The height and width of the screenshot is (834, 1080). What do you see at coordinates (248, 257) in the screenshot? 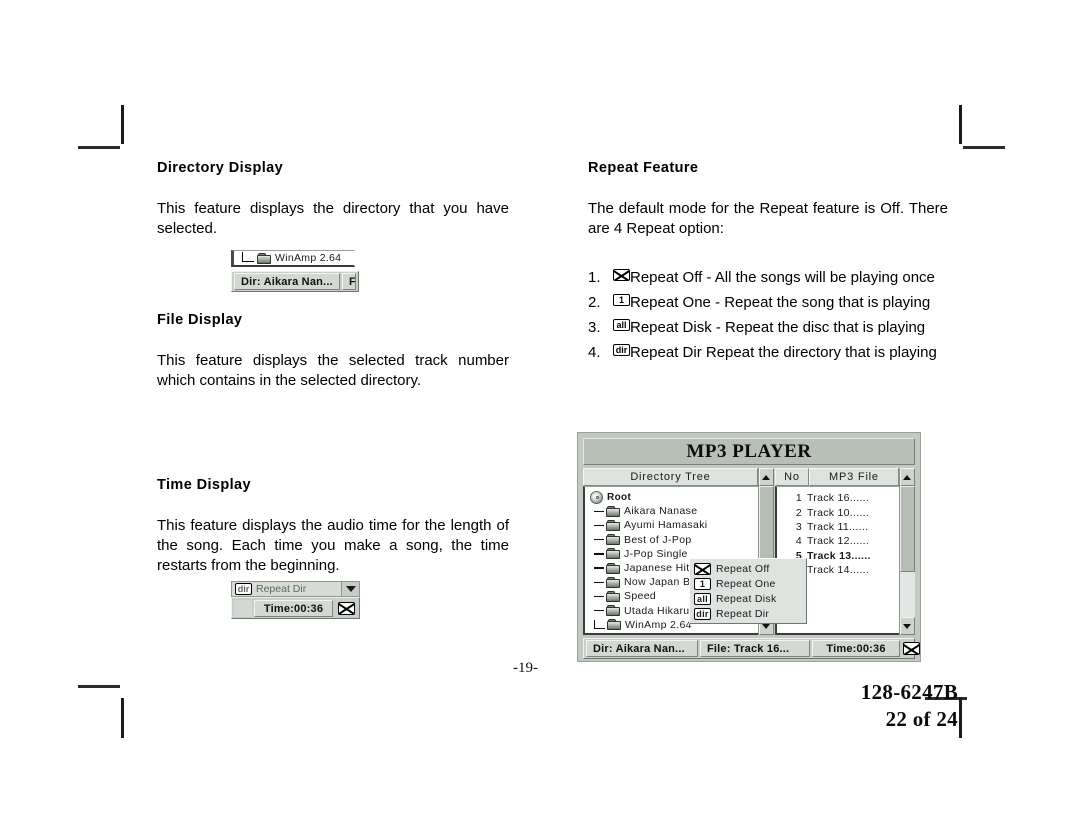
I see `tree-elbow-icon` at bounding box center [248, 257].